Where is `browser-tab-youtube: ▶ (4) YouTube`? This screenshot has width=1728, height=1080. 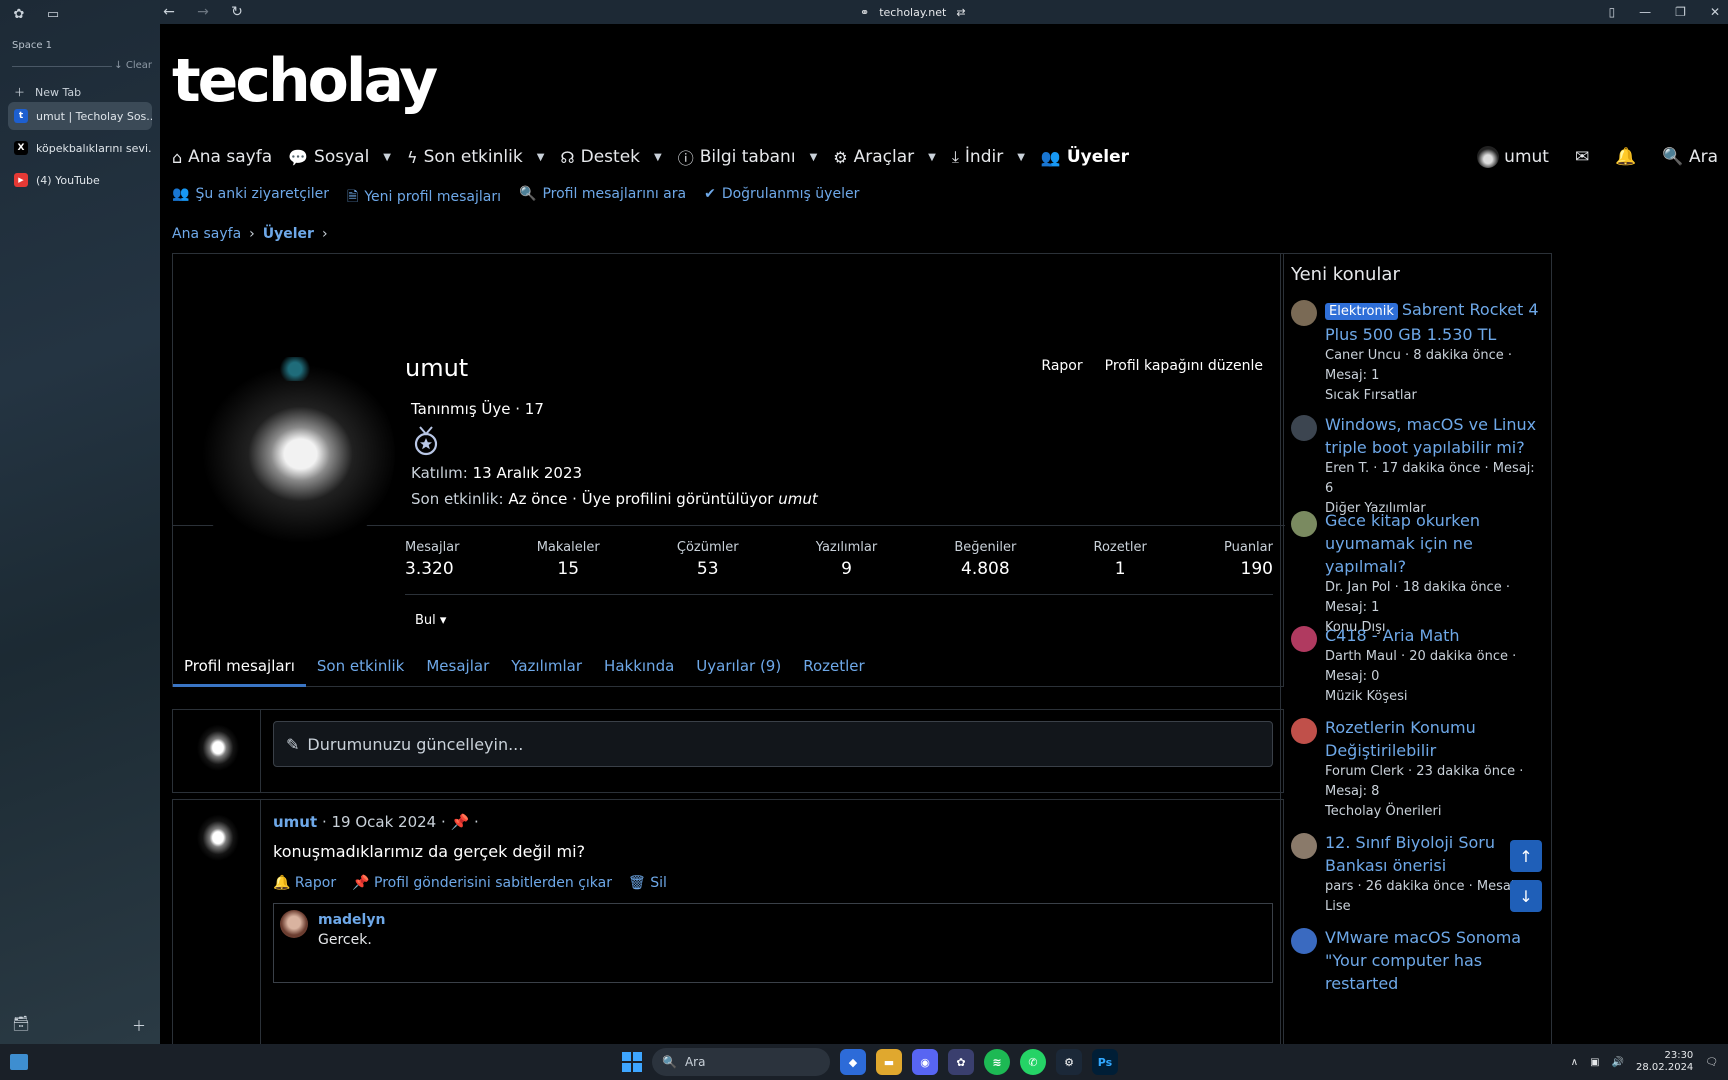
browser-tab-youtube: ▶ (4) YouTube is located at coordinates (80, 180).